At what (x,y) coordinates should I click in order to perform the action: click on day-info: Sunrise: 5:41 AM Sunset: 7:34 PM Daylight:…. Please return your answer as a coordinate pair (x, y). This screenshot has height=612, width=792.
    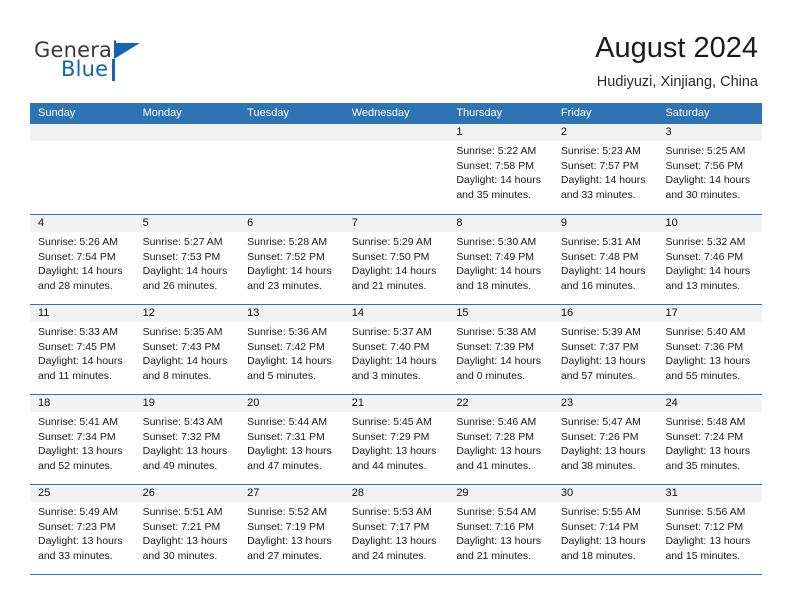
    Looking at the image, I should click on (82, 442).